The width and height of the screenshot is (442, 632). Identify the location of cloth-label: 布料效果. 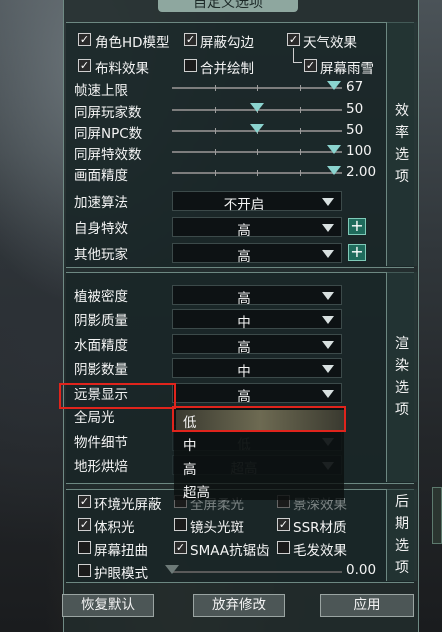
(122, 69).